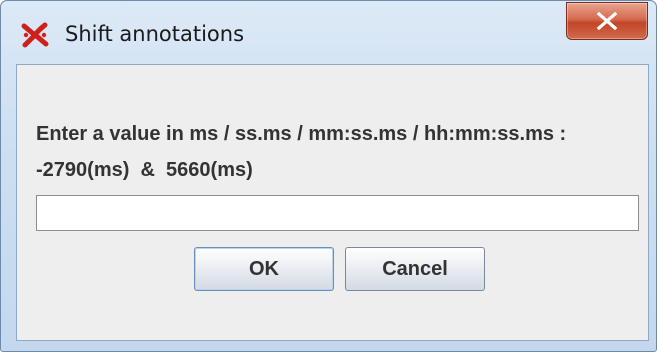 The height and width of the screenshot is (354, 659). Describe the element at coordinates (35, 35) in the screenshot. I see `red-x-logo-icon` at that location.